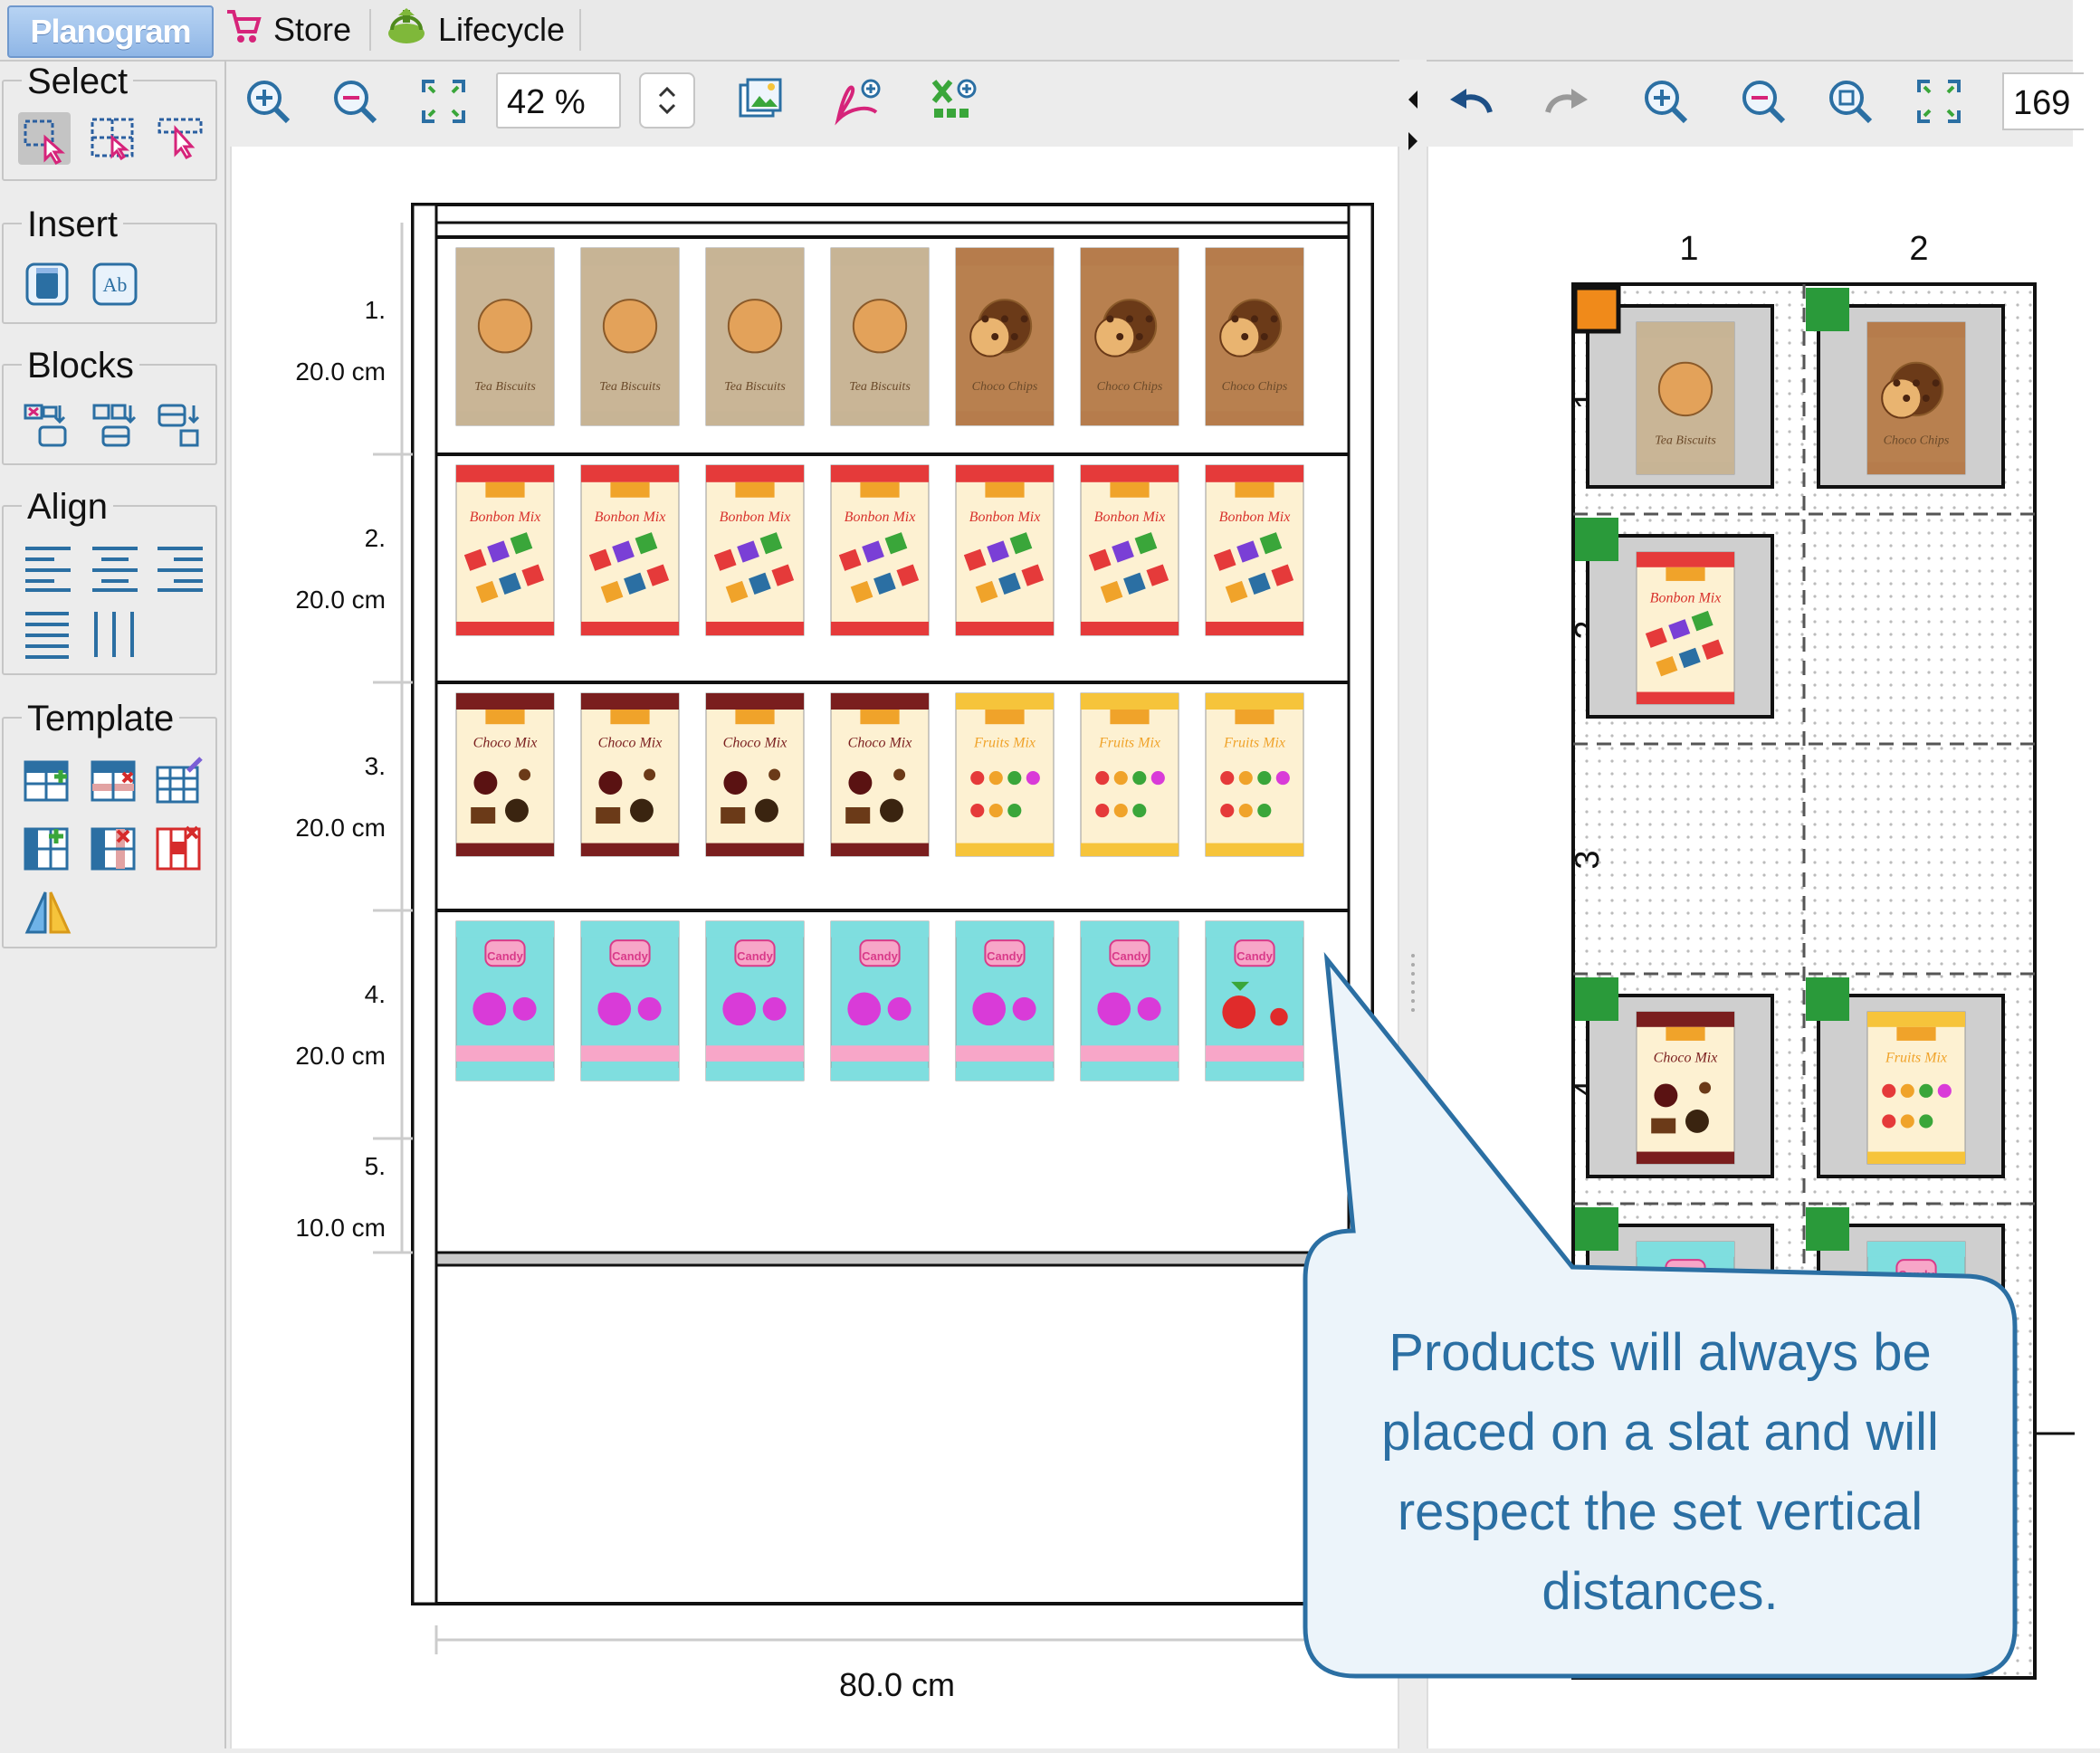 The width and height of the screenshot is (2100, 1753). I want to click on template-delete-column-icon, so click(115, 848).